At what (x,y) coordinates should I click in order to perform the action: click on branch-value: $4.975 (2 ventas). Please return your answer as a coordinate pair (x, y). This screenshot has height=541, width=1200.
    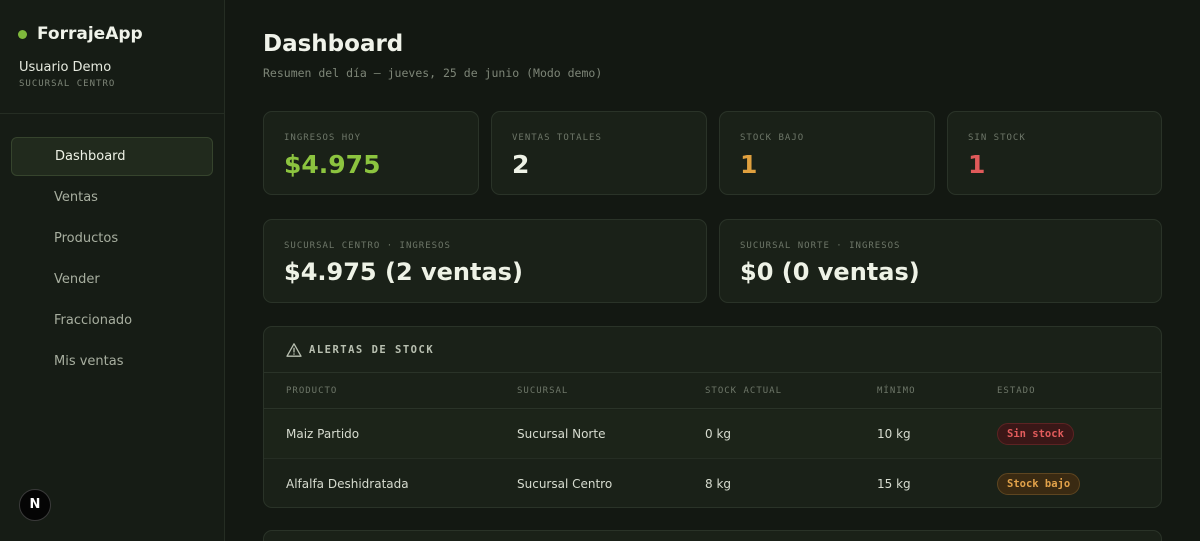
    Looking at the image, I should click on (403, 272).